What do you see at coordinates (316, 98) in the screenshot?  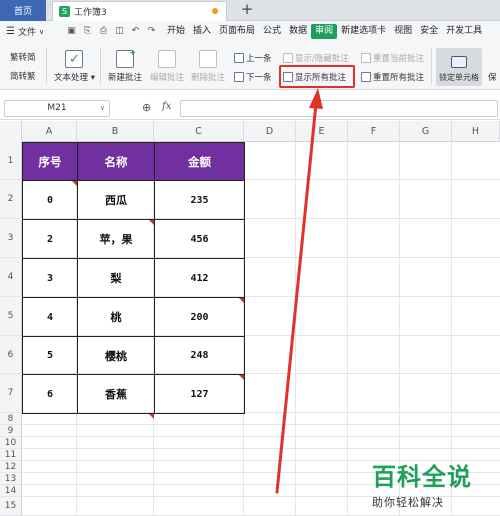 I see `arrow-head` at bounding box center [316, 98].